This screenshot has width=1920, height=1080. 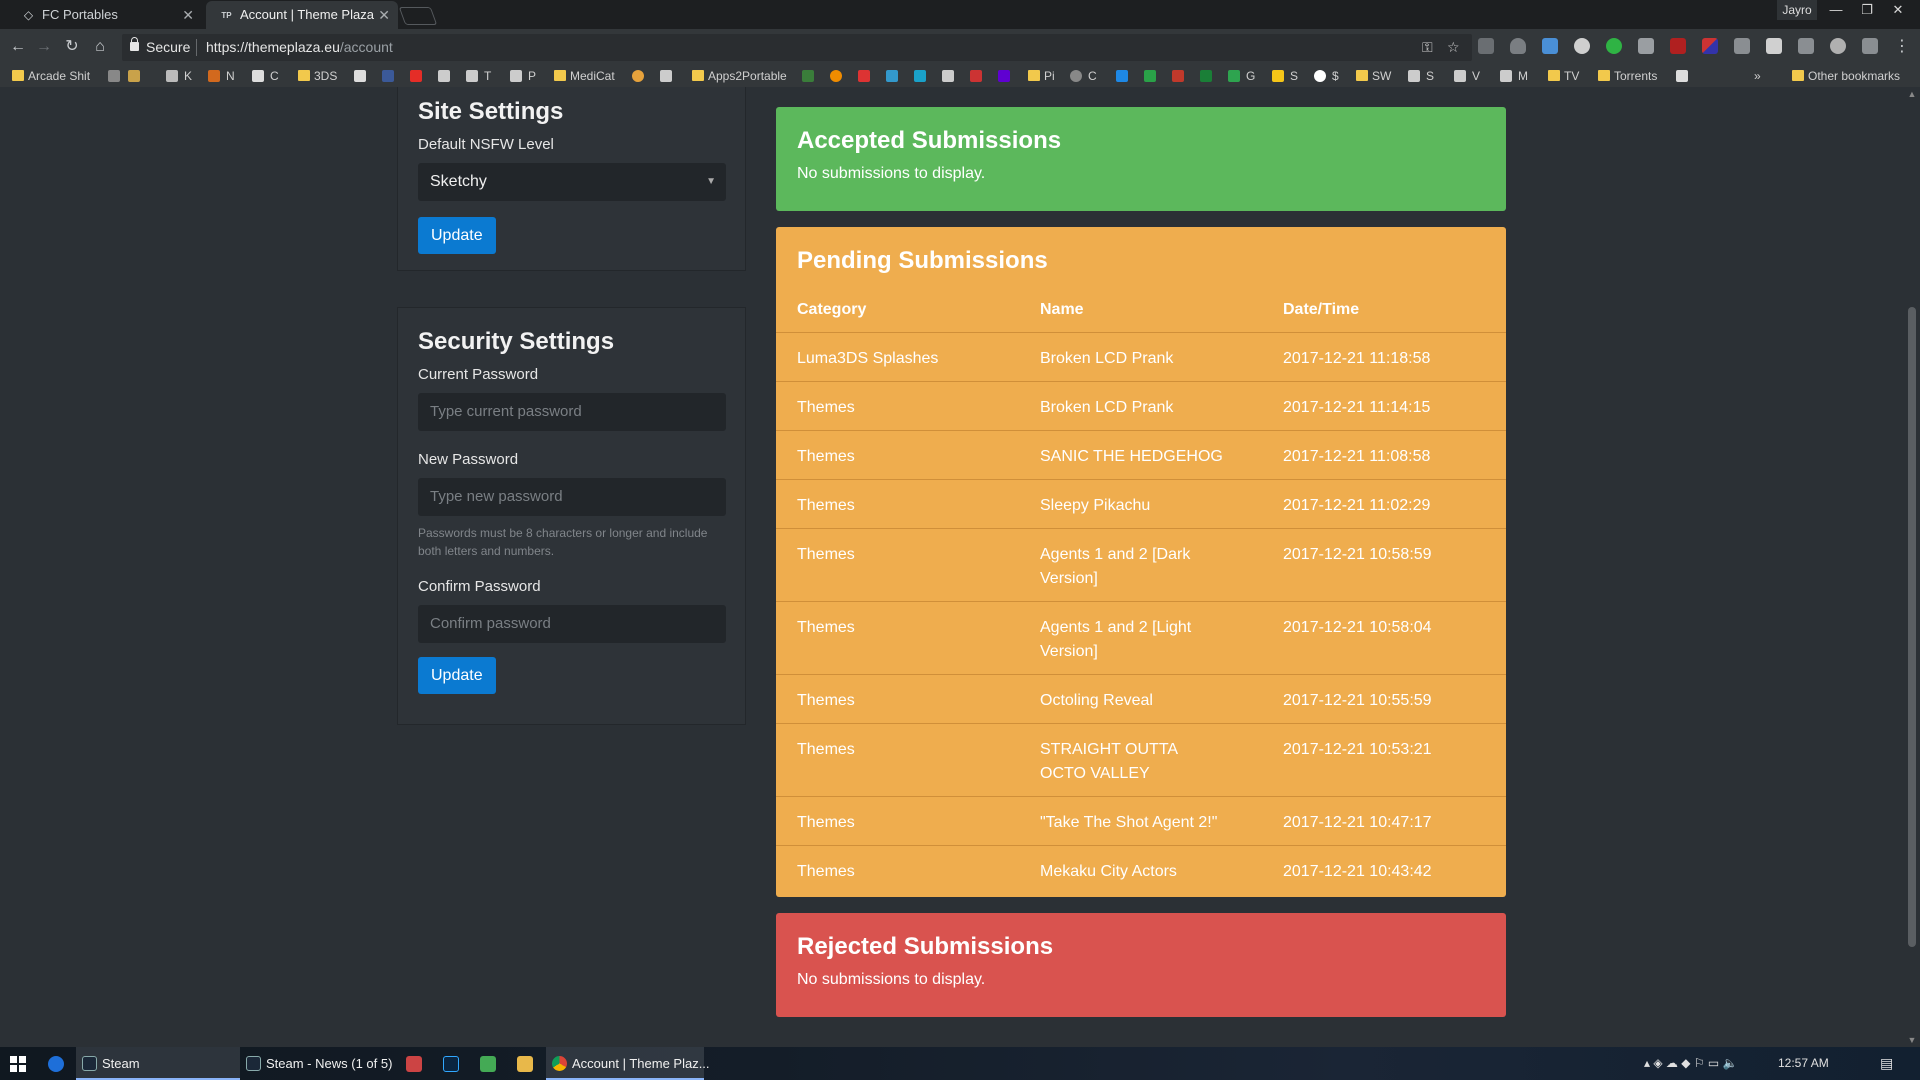 I want to click on shield-icon, so click(x=1518, y=46).